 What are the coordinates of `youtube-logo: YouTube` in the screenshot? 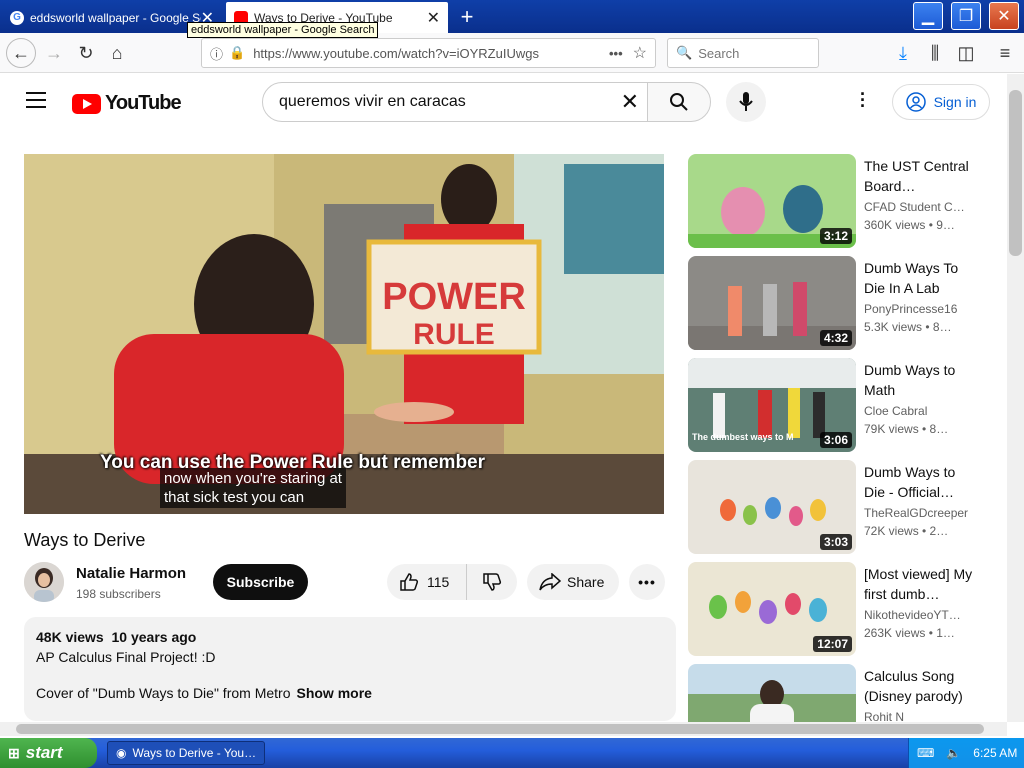 It's located at (127, 103).